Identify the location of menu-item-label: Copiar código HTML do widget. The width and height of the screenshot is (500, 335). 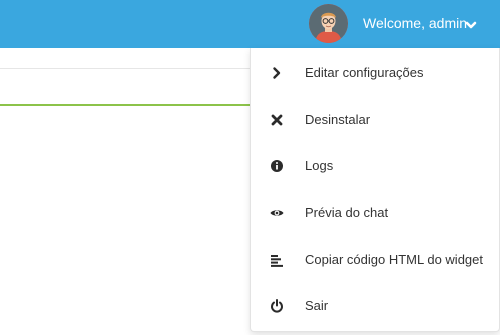
(394, 259).